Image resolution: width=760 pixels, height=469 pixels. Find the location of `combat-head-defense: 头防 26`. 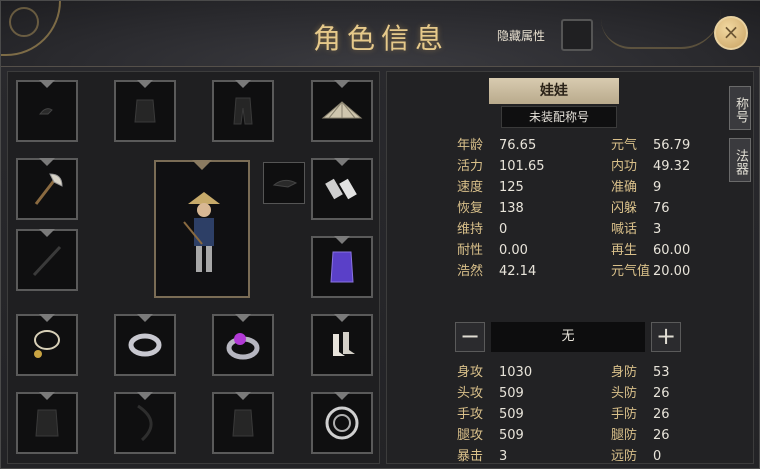

combat-head-defense: 头防 26 is located at coordinates (640, 393).